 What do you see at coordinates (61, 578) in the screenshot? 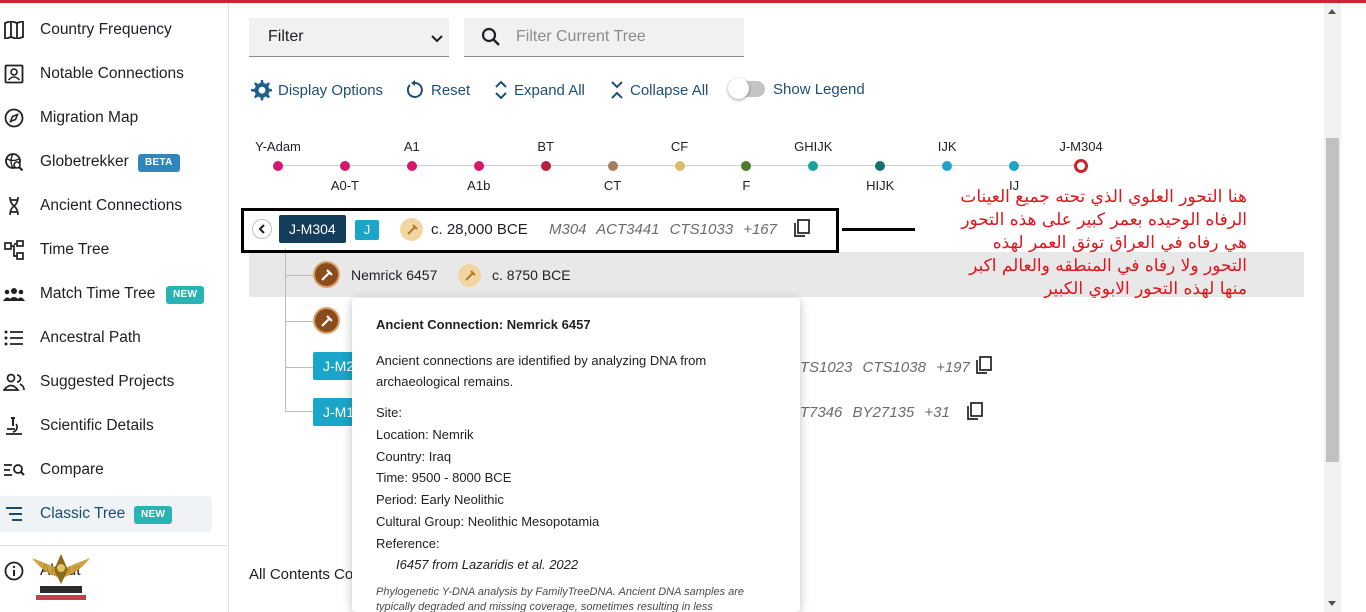
I see `forum-logo` at bounding box center [61, 578].